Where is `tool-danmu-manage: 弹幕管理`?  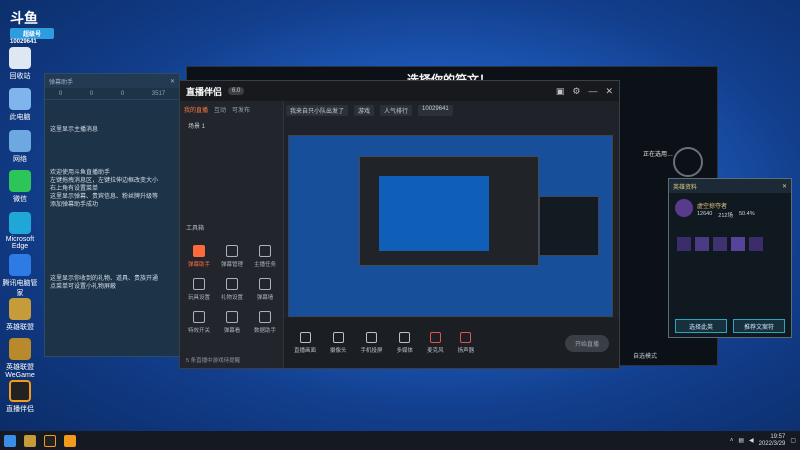 tool-danmu-manage: 弹幕管理 is located at coordinates (232, 256).